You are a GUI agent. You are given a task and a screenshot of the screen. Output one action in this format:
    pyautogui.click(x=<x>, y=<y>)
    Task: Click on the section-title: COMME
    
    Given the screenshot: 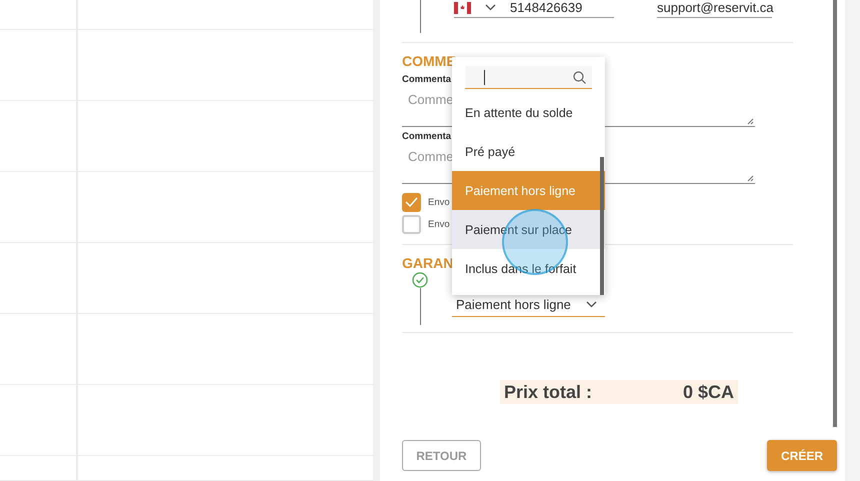 What is the action you would take?
    pyautogui.click(x=429, y=61)
    